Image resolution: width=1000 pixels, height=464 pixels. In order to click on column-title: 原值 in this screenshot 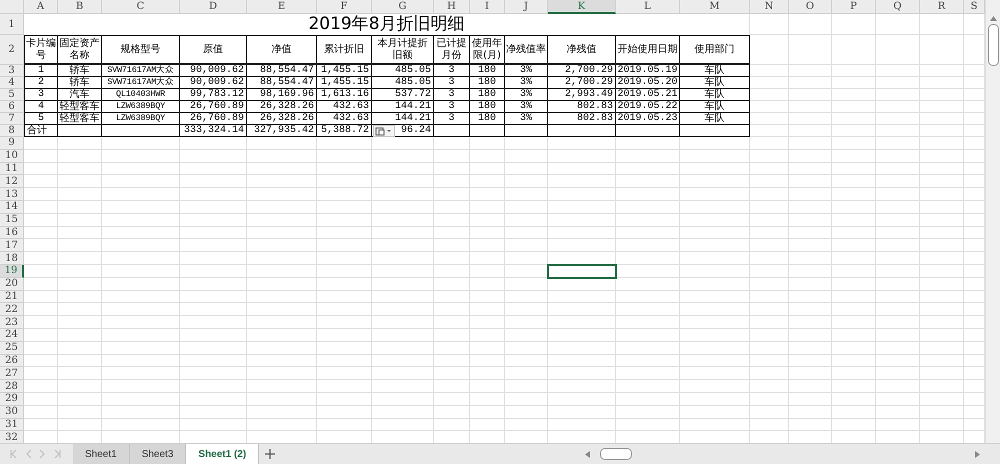, I will do `click(213, 50)`.